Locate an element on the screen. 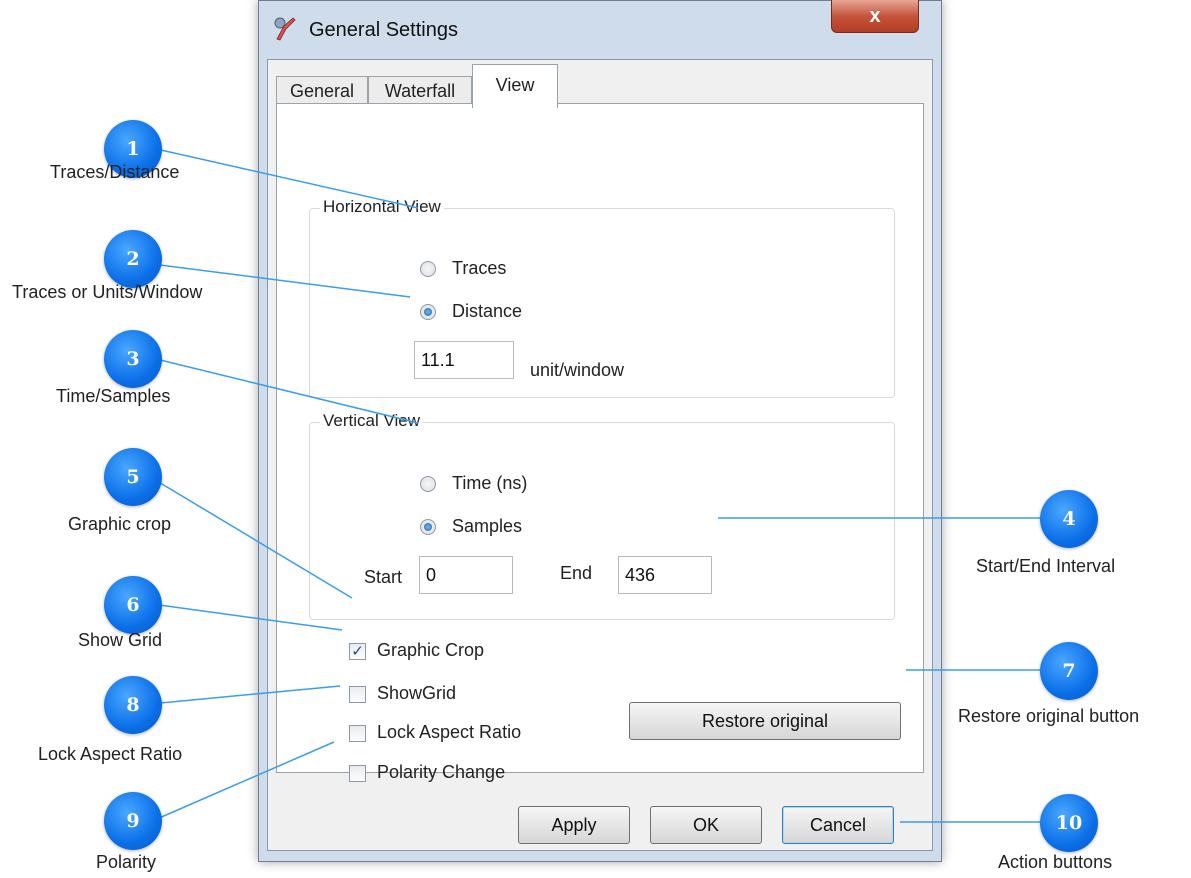  annotation-marker-4: 4 is located at coordinates (1069, 519).